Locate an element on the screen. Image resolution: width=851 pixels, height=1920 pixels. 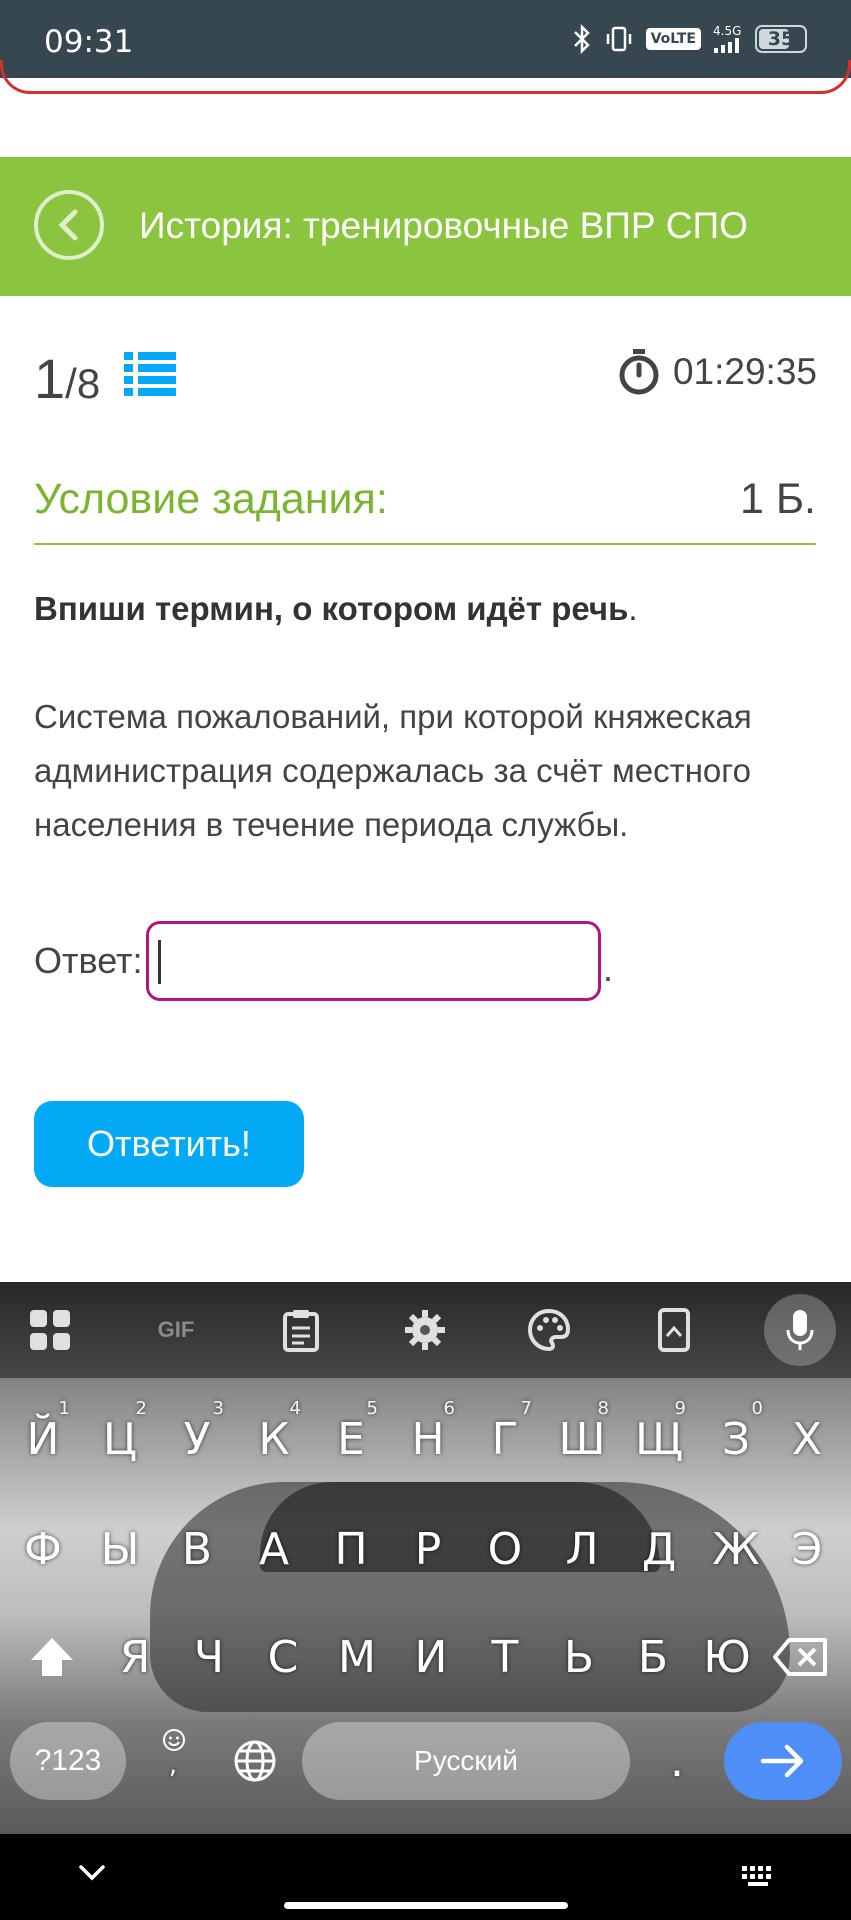
key-r: Р is located at coordinates (428, 1549).